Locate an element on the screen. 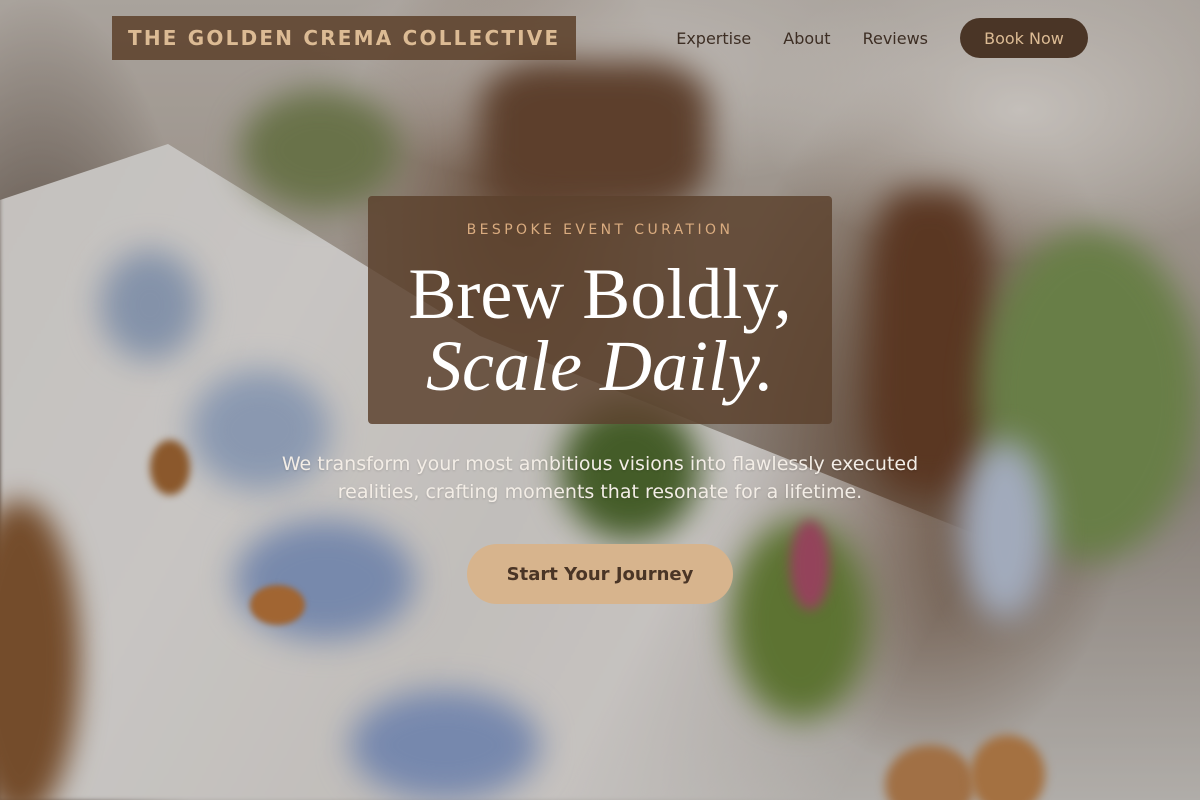 This screenshot has height=800, width=1200. start-journey-button: Start Your Journey is located at coordinates (600, 574).